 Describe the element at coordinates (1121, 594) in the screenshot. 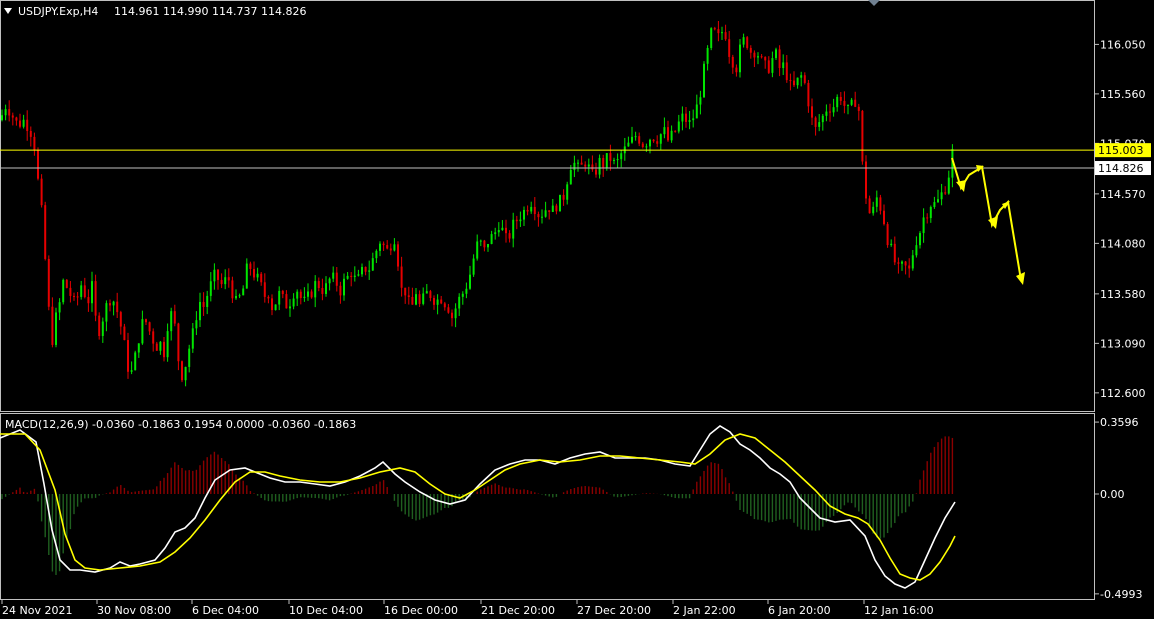

I see `macd-tick-label: -0.4993` at that location.